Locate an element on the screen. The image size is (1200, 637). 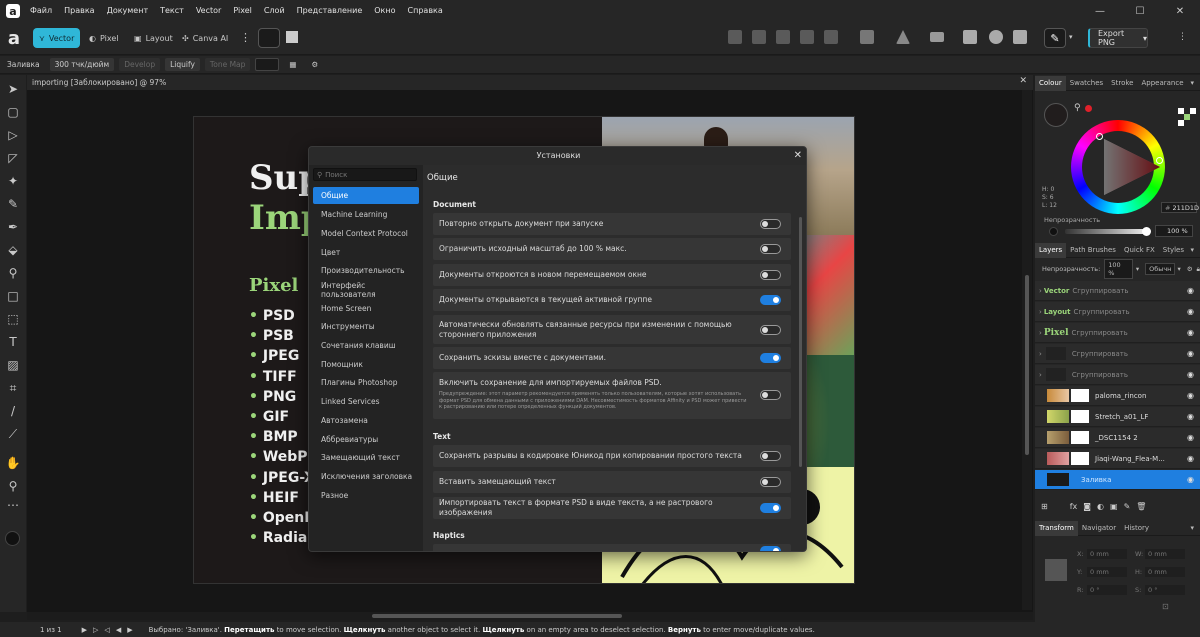
crop-icon is located at coordinates (1020, 37).